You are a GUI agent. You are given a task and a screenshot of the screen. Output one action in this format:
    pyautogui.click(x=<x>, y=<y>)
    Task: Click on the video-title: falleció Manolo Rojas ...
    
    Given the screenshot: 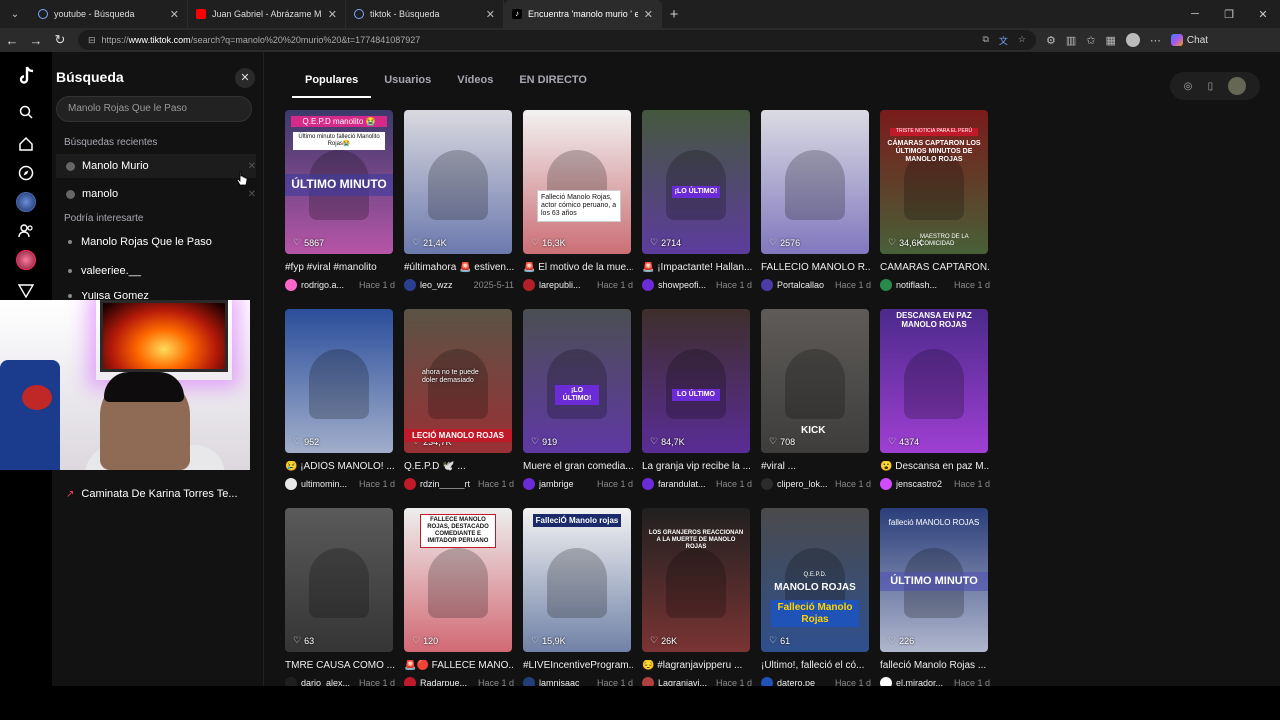 What is the action you would take?
    pyautogui.click(x=935, y=665)
    